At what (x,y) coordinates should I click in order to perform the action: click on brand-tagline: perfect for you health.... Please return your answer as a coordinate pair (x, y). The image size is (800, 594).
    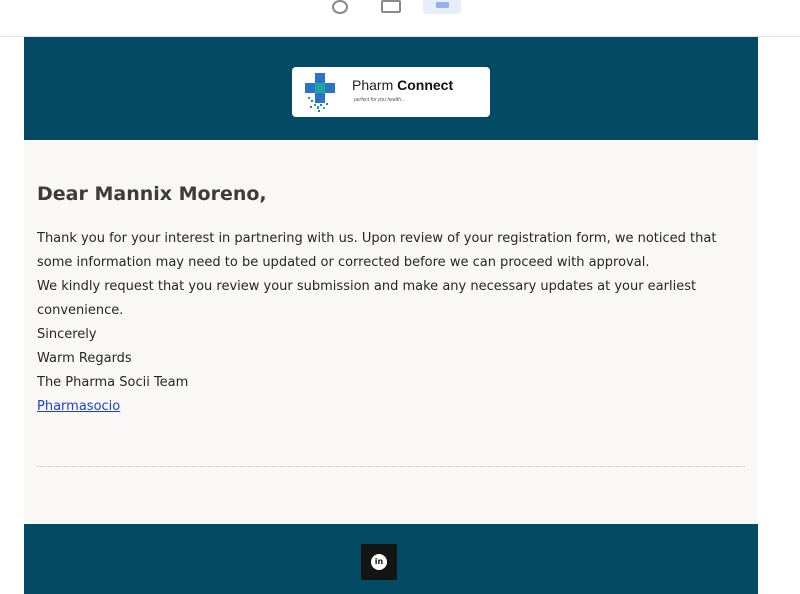
    Looking at the image, I should click on (380, 100).